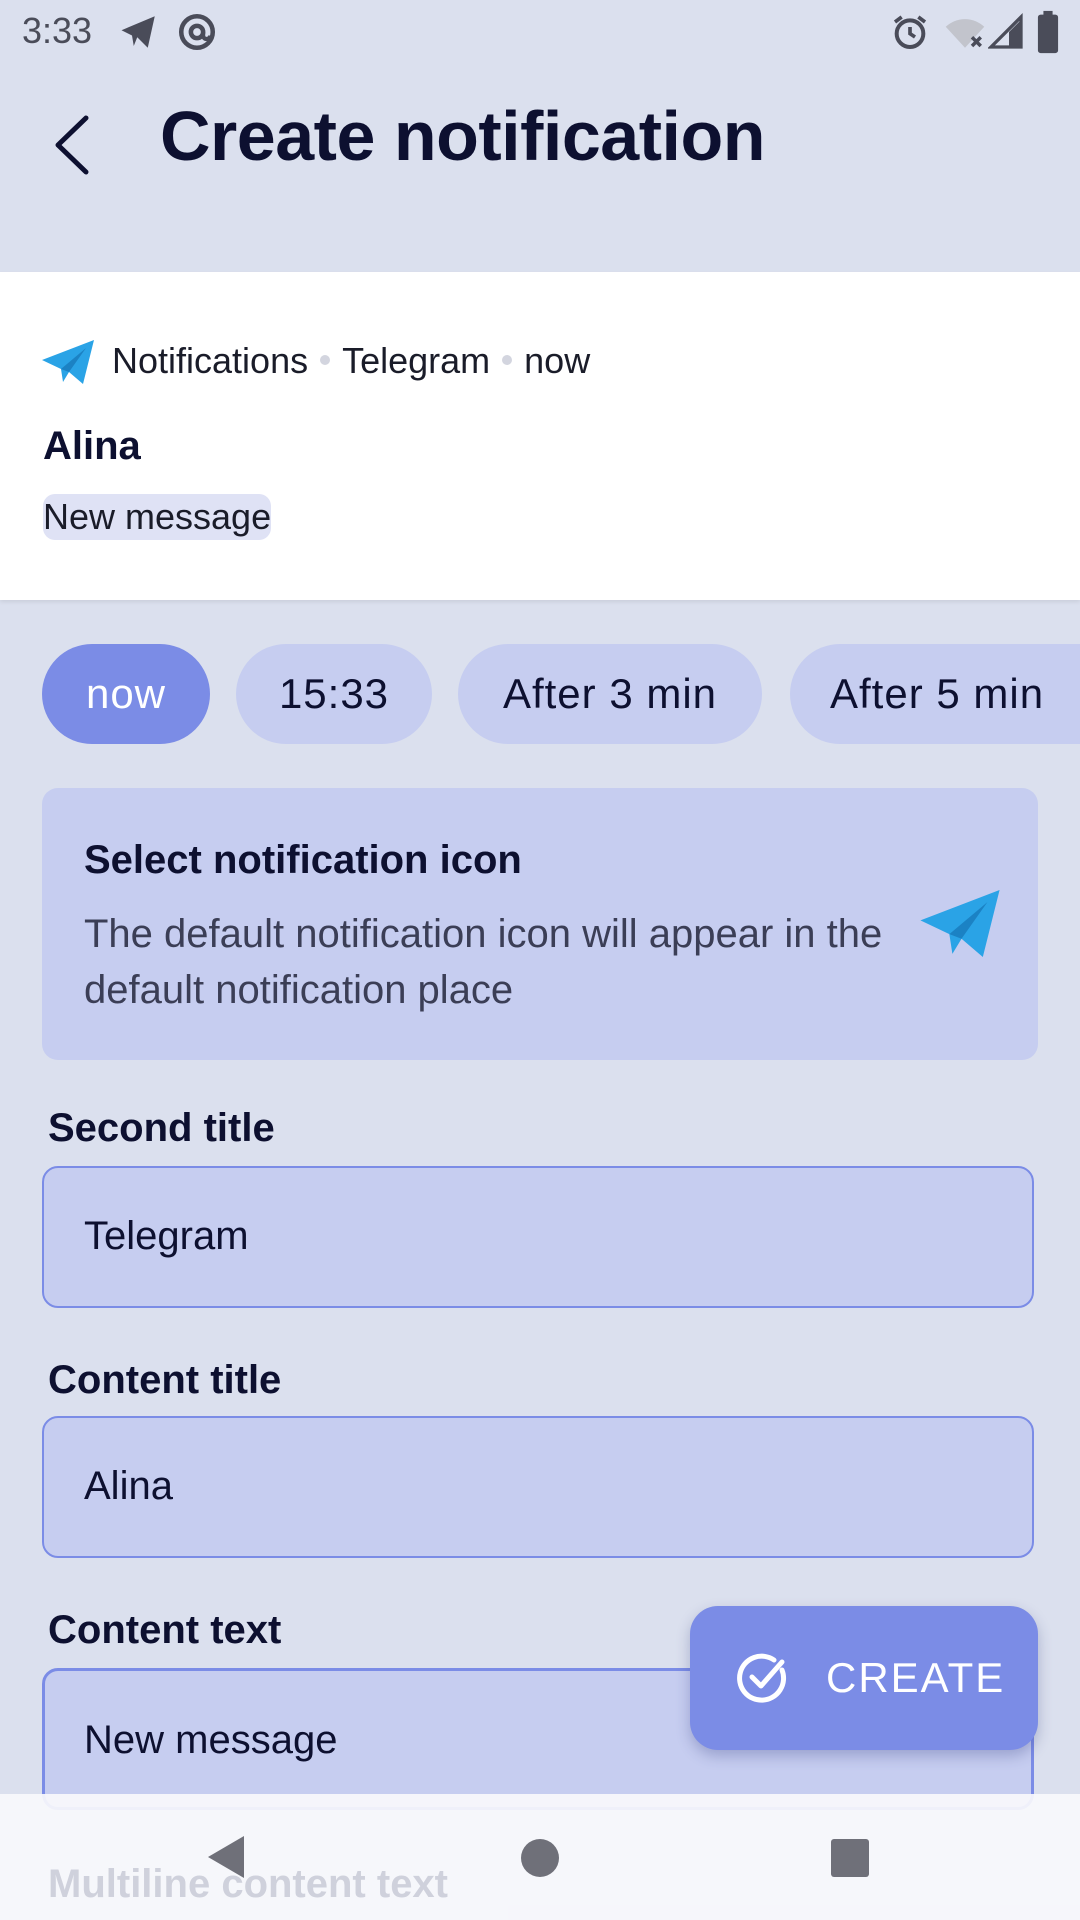 This screenshot has height=1920, width=1080. Describe the element at coordinates (157, 517) in the screenshot. I see `preview-text: New message` at that location.